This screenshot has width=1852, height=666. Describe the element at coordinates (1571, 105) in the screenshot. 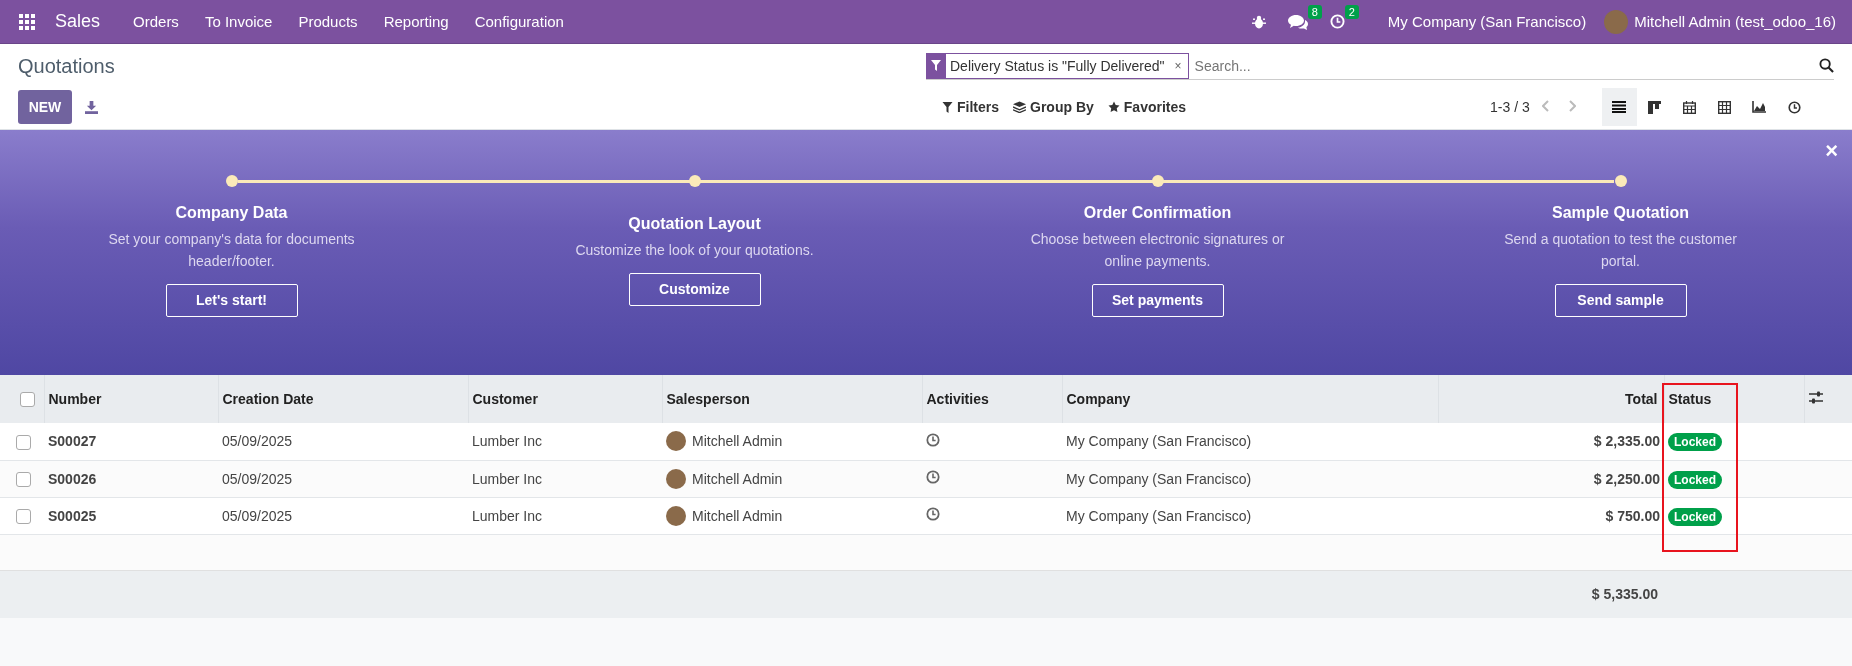

I see `chevron-right-icon` at that location.